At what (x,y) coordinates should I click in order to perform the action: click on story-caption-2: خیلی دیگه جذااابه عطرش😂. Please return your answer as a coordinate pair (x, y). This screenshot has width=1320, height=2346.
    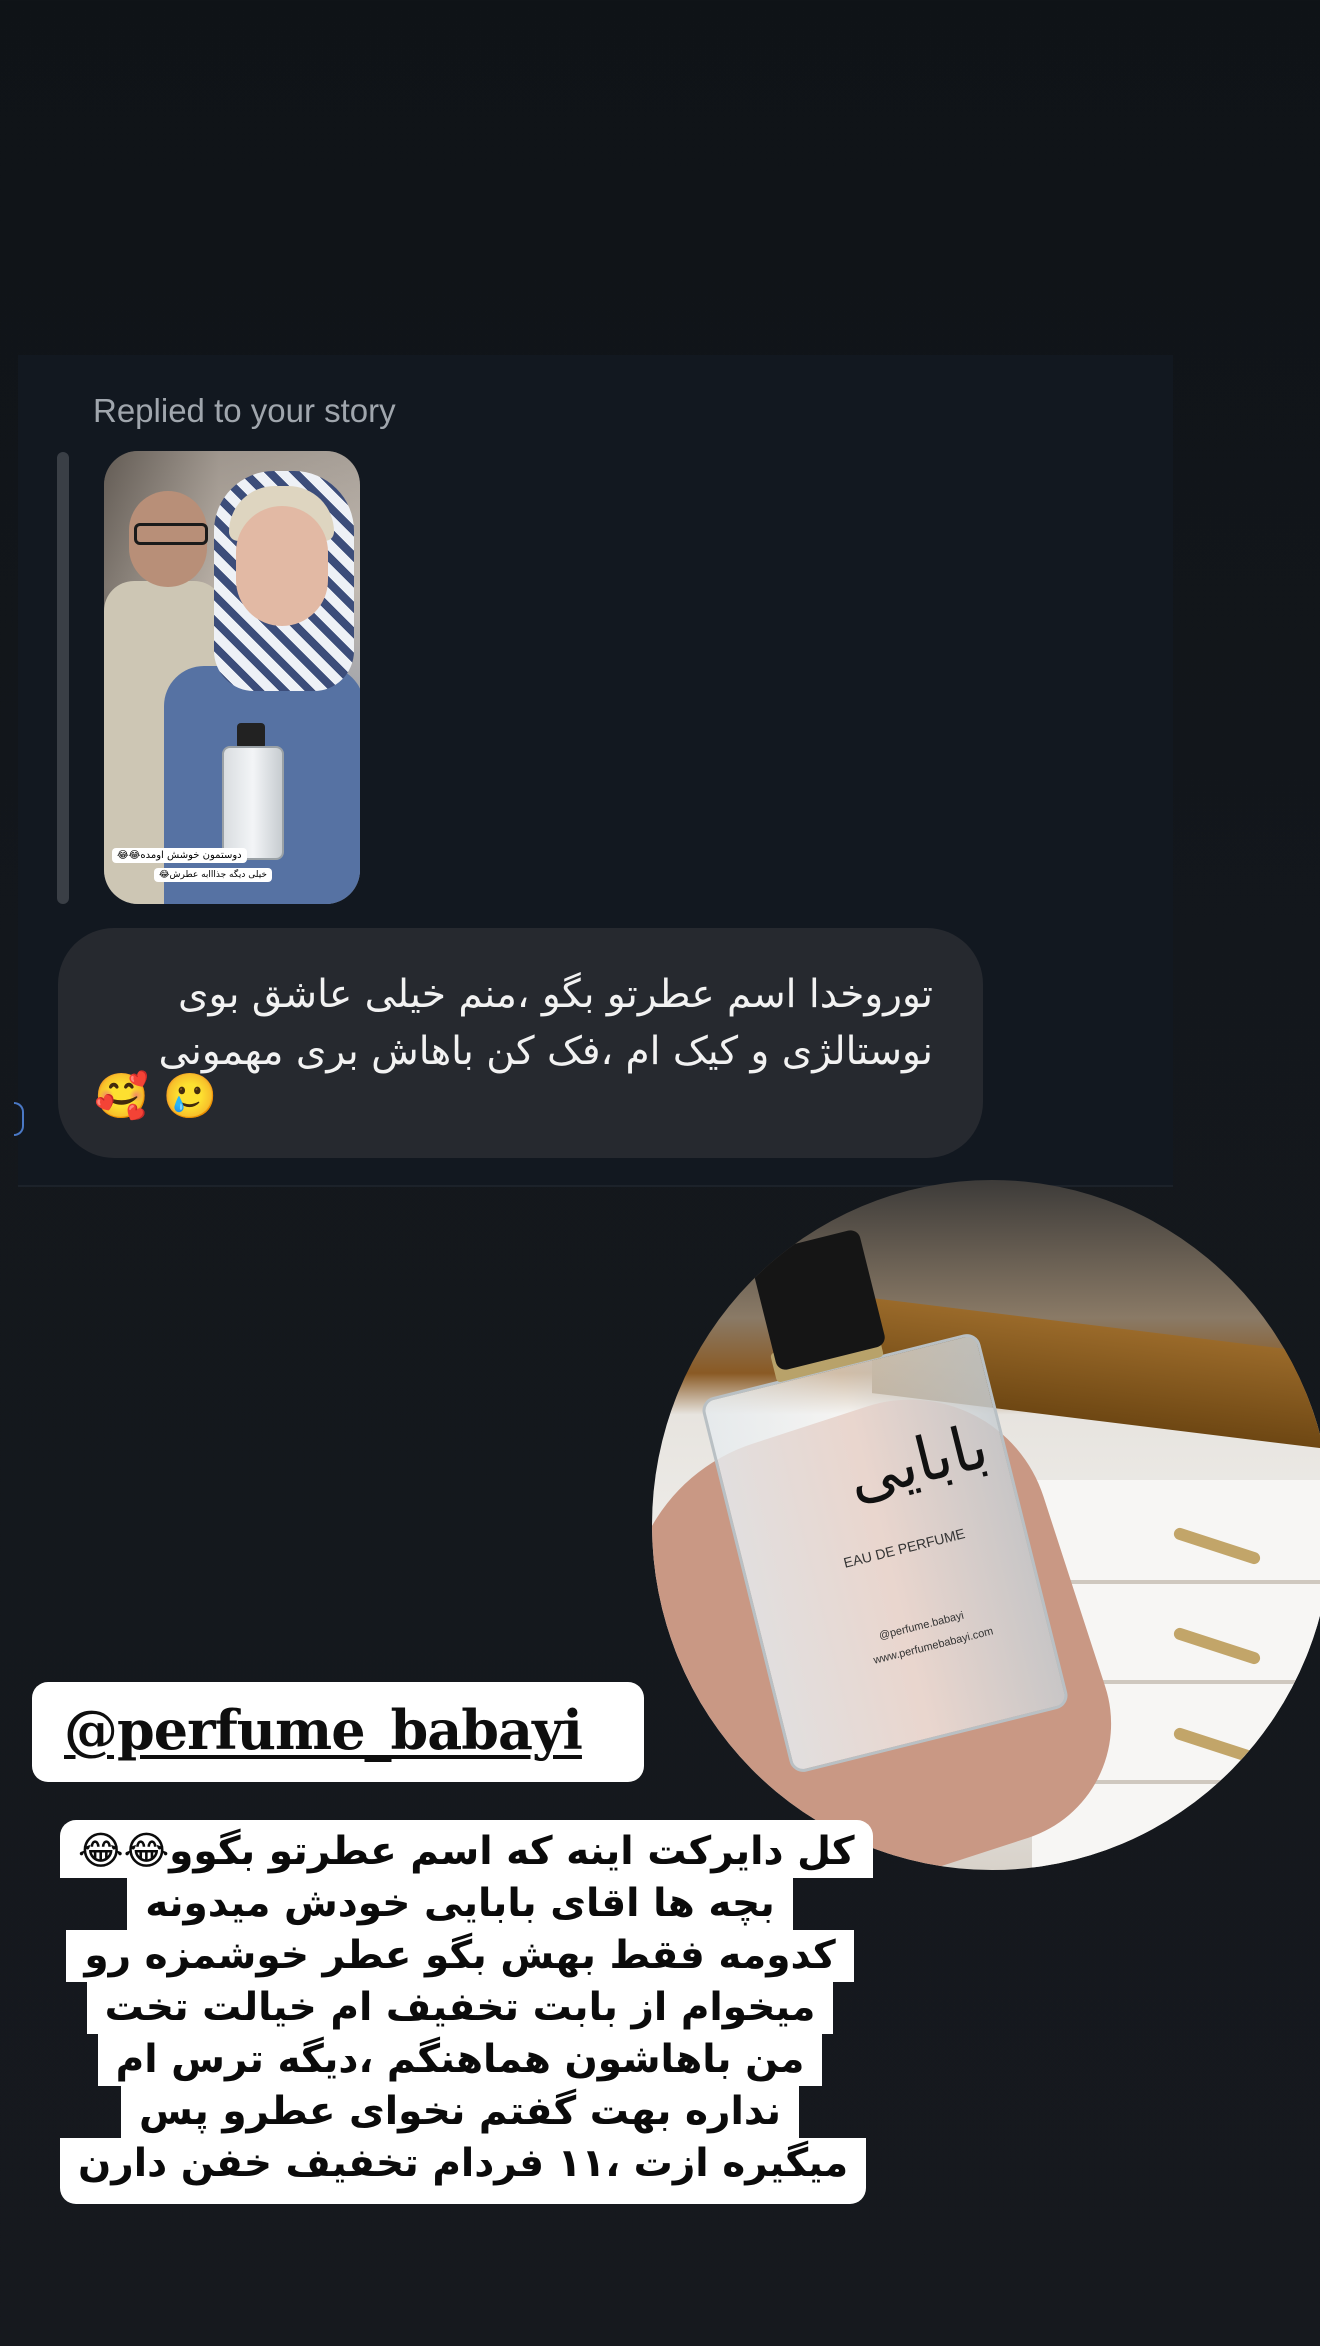
    Looking at the image, I should click on (213, 875).